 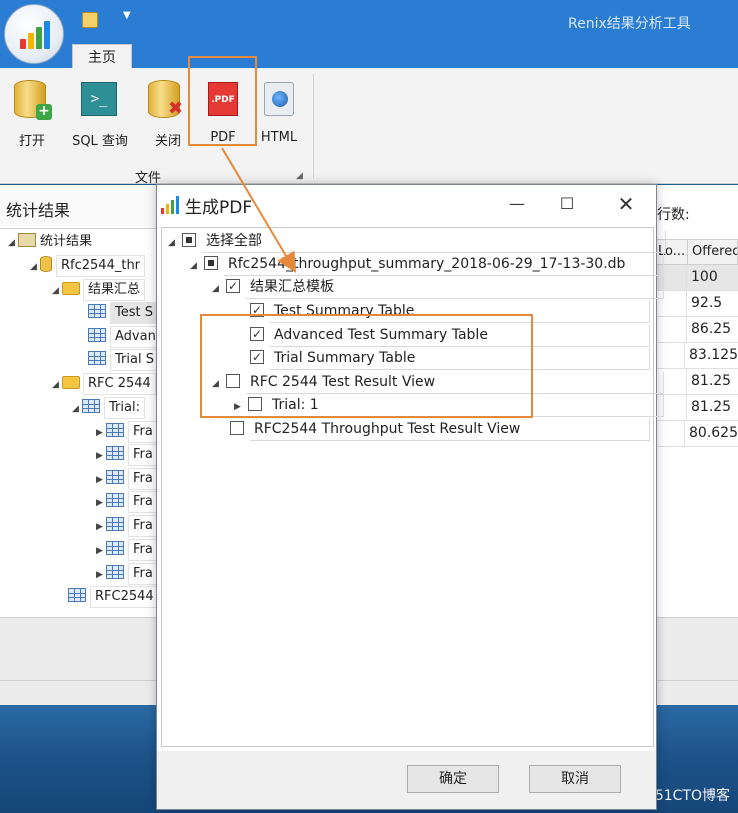 I want to click on dialog-title: 生成PDF, so click(x=219, y=208).